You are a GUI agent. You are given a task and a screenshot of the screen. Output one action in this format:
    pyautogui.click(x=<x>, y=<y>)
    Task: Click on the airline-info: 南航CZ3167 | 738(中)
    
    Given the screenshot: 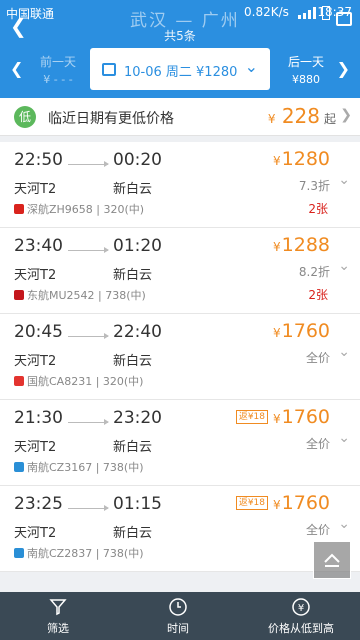 What is the action you would take?
    pyautogui.click(x=79, y=467)
    